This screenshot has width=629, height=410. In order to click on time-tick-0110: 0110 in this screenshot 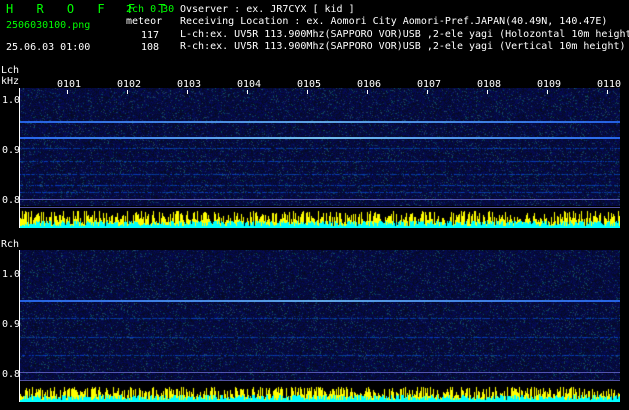, I will do `click(609, 84)`.